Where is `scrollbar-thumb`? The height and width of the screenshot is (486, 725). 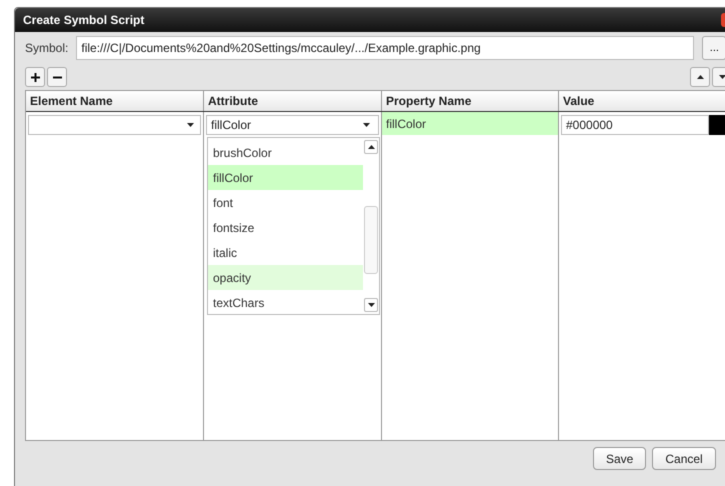 scrollbar-thumb is located at coordinates (371, 240).